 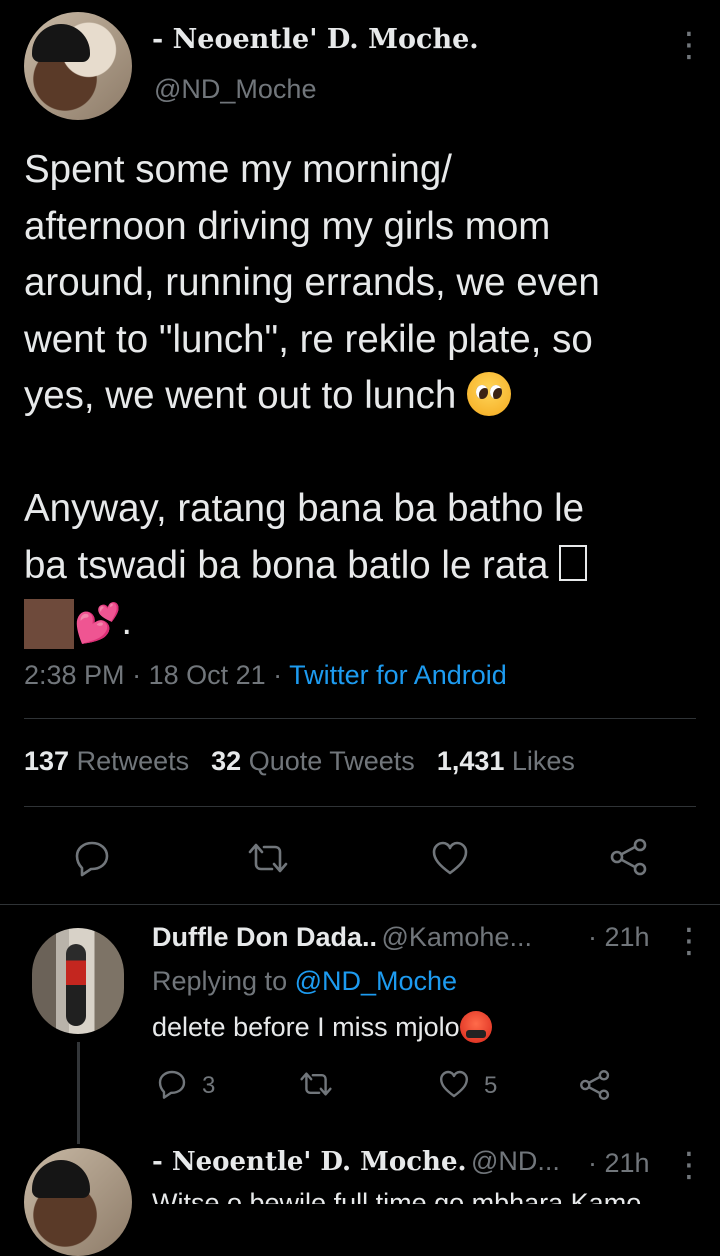 What do you see at coordinates (49, 623) in the screenshot?
I see `brown-square-emoji` at bounding box center [49, 623].